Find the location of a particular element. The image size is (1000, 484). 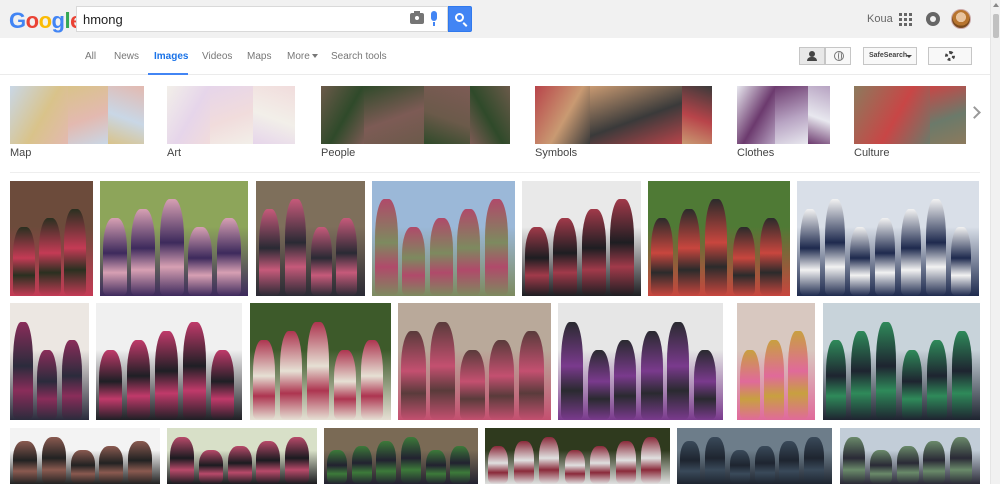

search-input is located at coordinates (233, 19).